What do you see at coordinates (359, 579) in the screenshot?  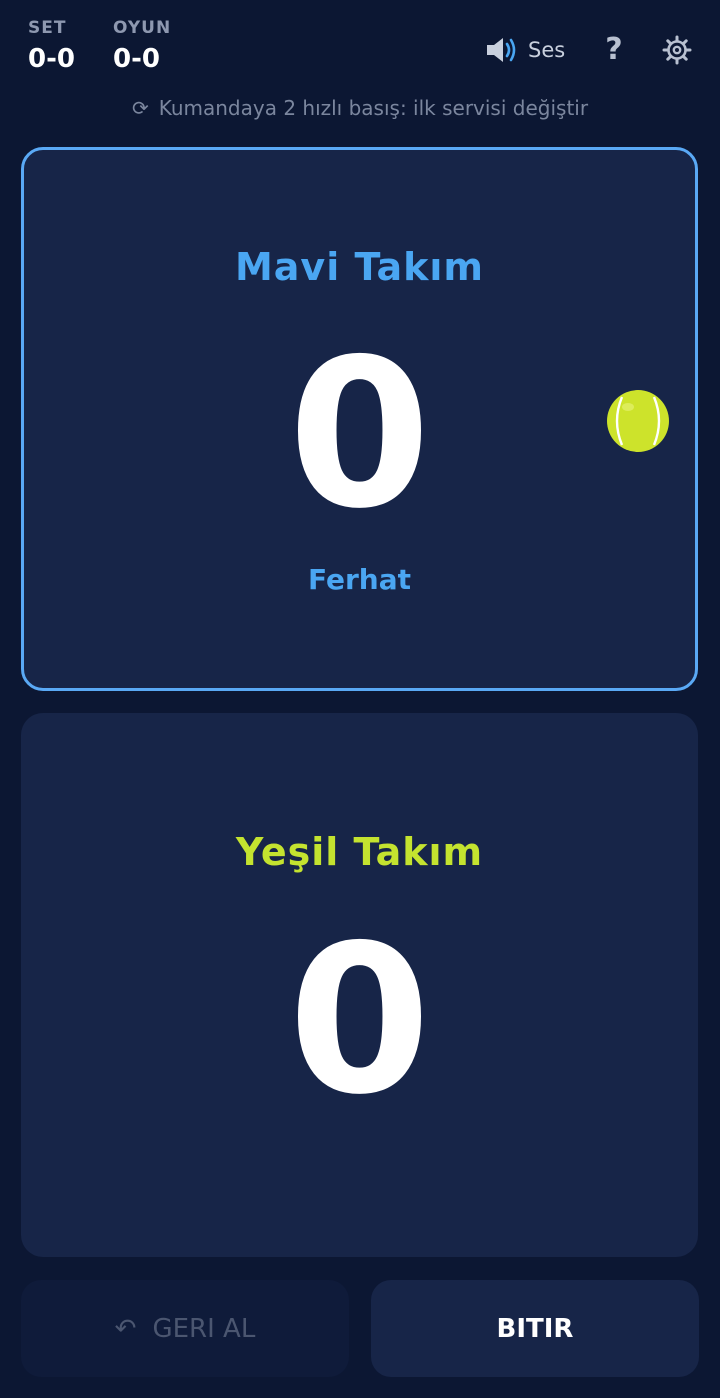 I see `server-name: Ferhat` at bounding box center [359, 579].